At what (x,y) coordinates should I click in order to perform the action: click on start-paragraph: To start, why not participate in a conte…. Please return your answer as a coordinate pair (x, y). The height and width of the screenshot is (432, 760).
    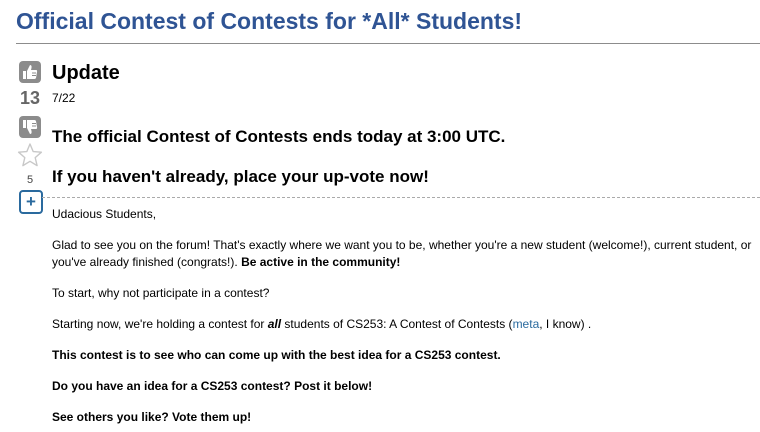
    Looking at the image, I should click on (161, 293).